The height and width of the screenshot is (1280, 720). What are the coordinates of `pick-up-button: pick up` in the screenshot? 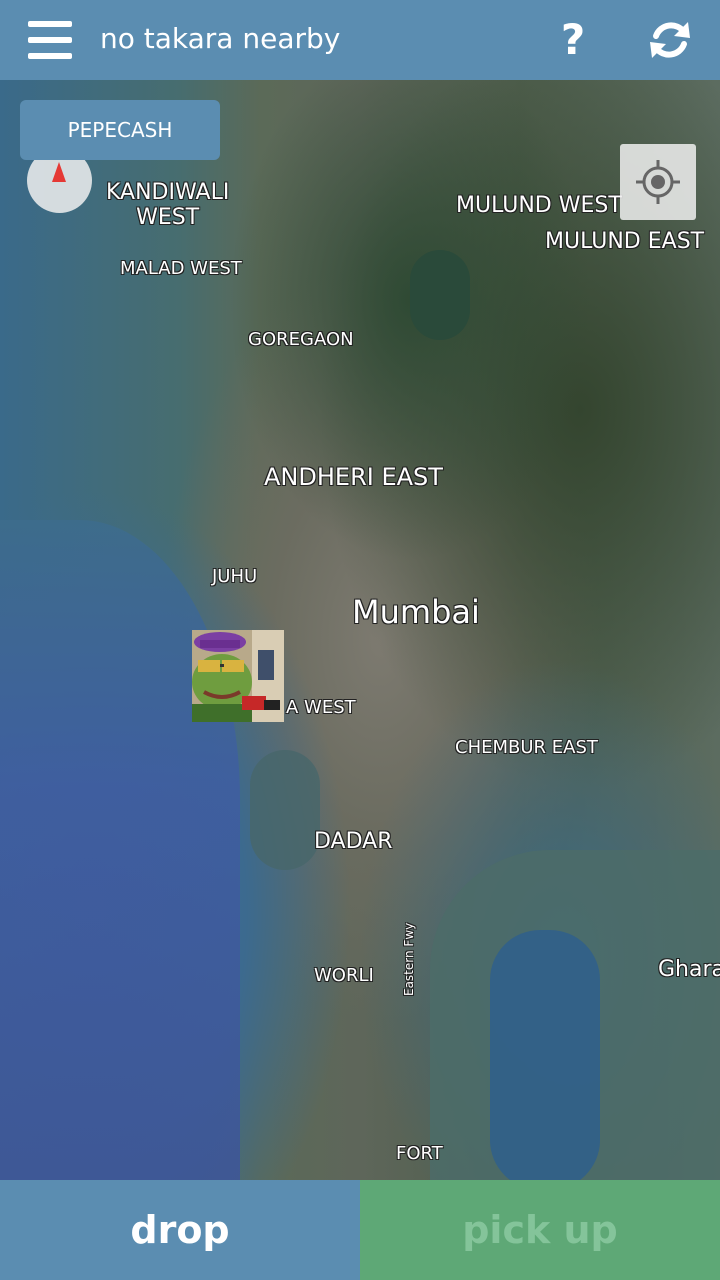 It's located at (540, 1230).